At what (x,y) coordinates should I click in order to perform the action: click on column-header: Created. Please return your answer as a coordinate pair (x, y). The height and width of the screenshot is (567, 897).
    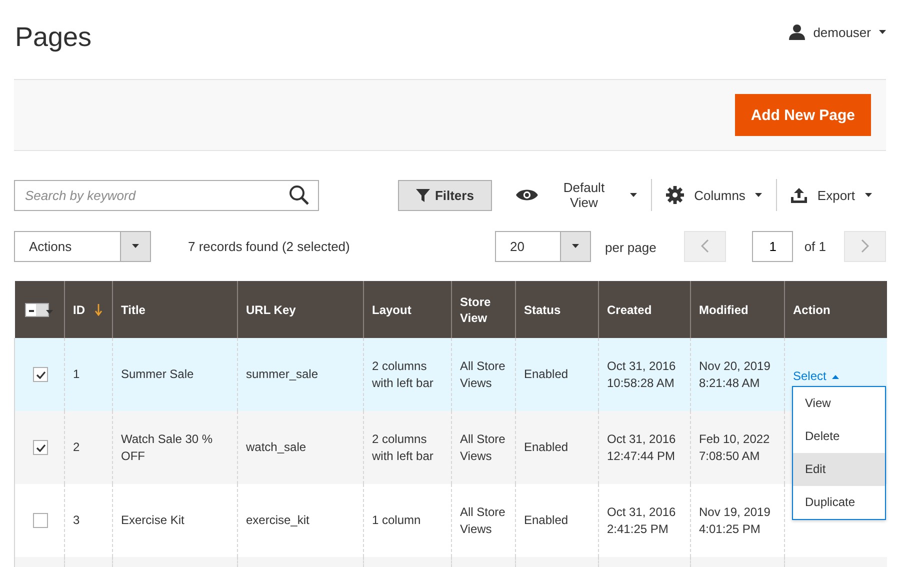
    Looking at the image, I should click on (644, 309).